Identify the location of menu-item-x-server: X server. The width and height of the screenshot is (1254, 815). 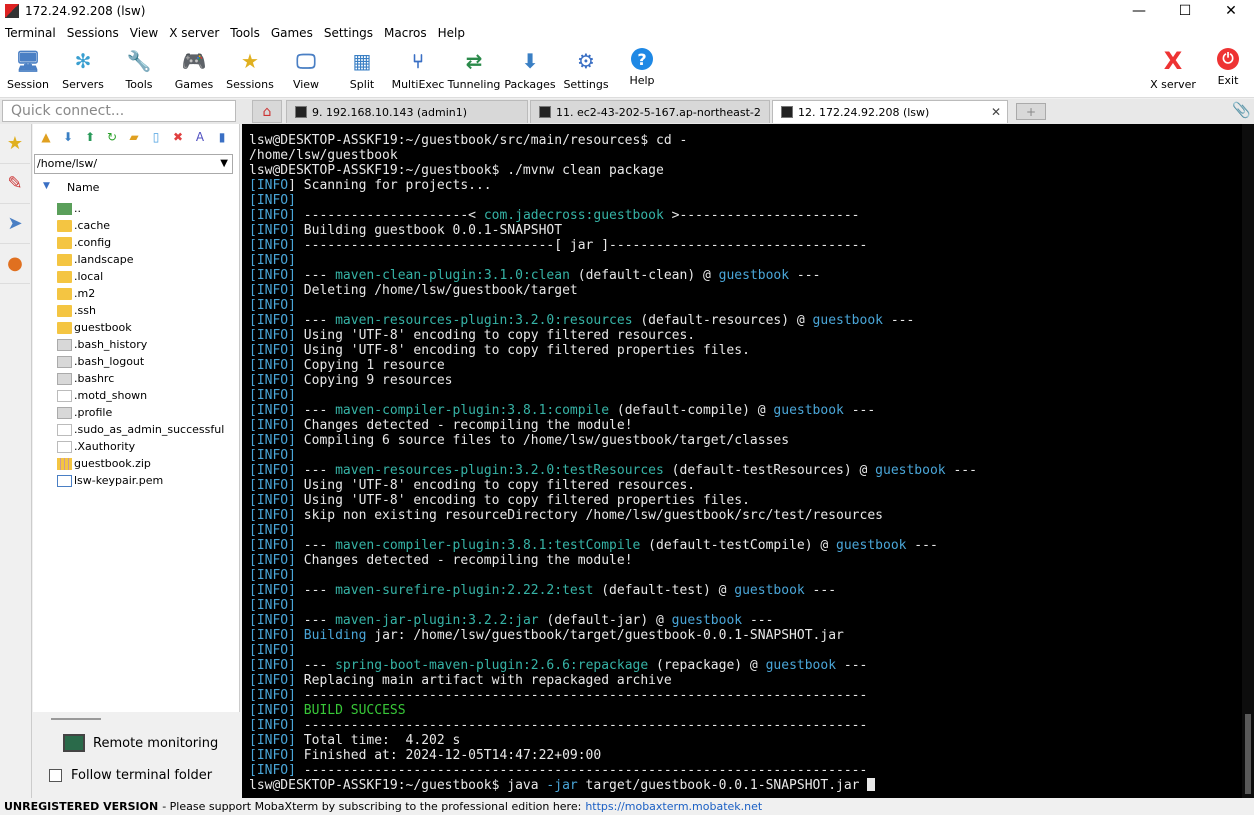
(194, 33).